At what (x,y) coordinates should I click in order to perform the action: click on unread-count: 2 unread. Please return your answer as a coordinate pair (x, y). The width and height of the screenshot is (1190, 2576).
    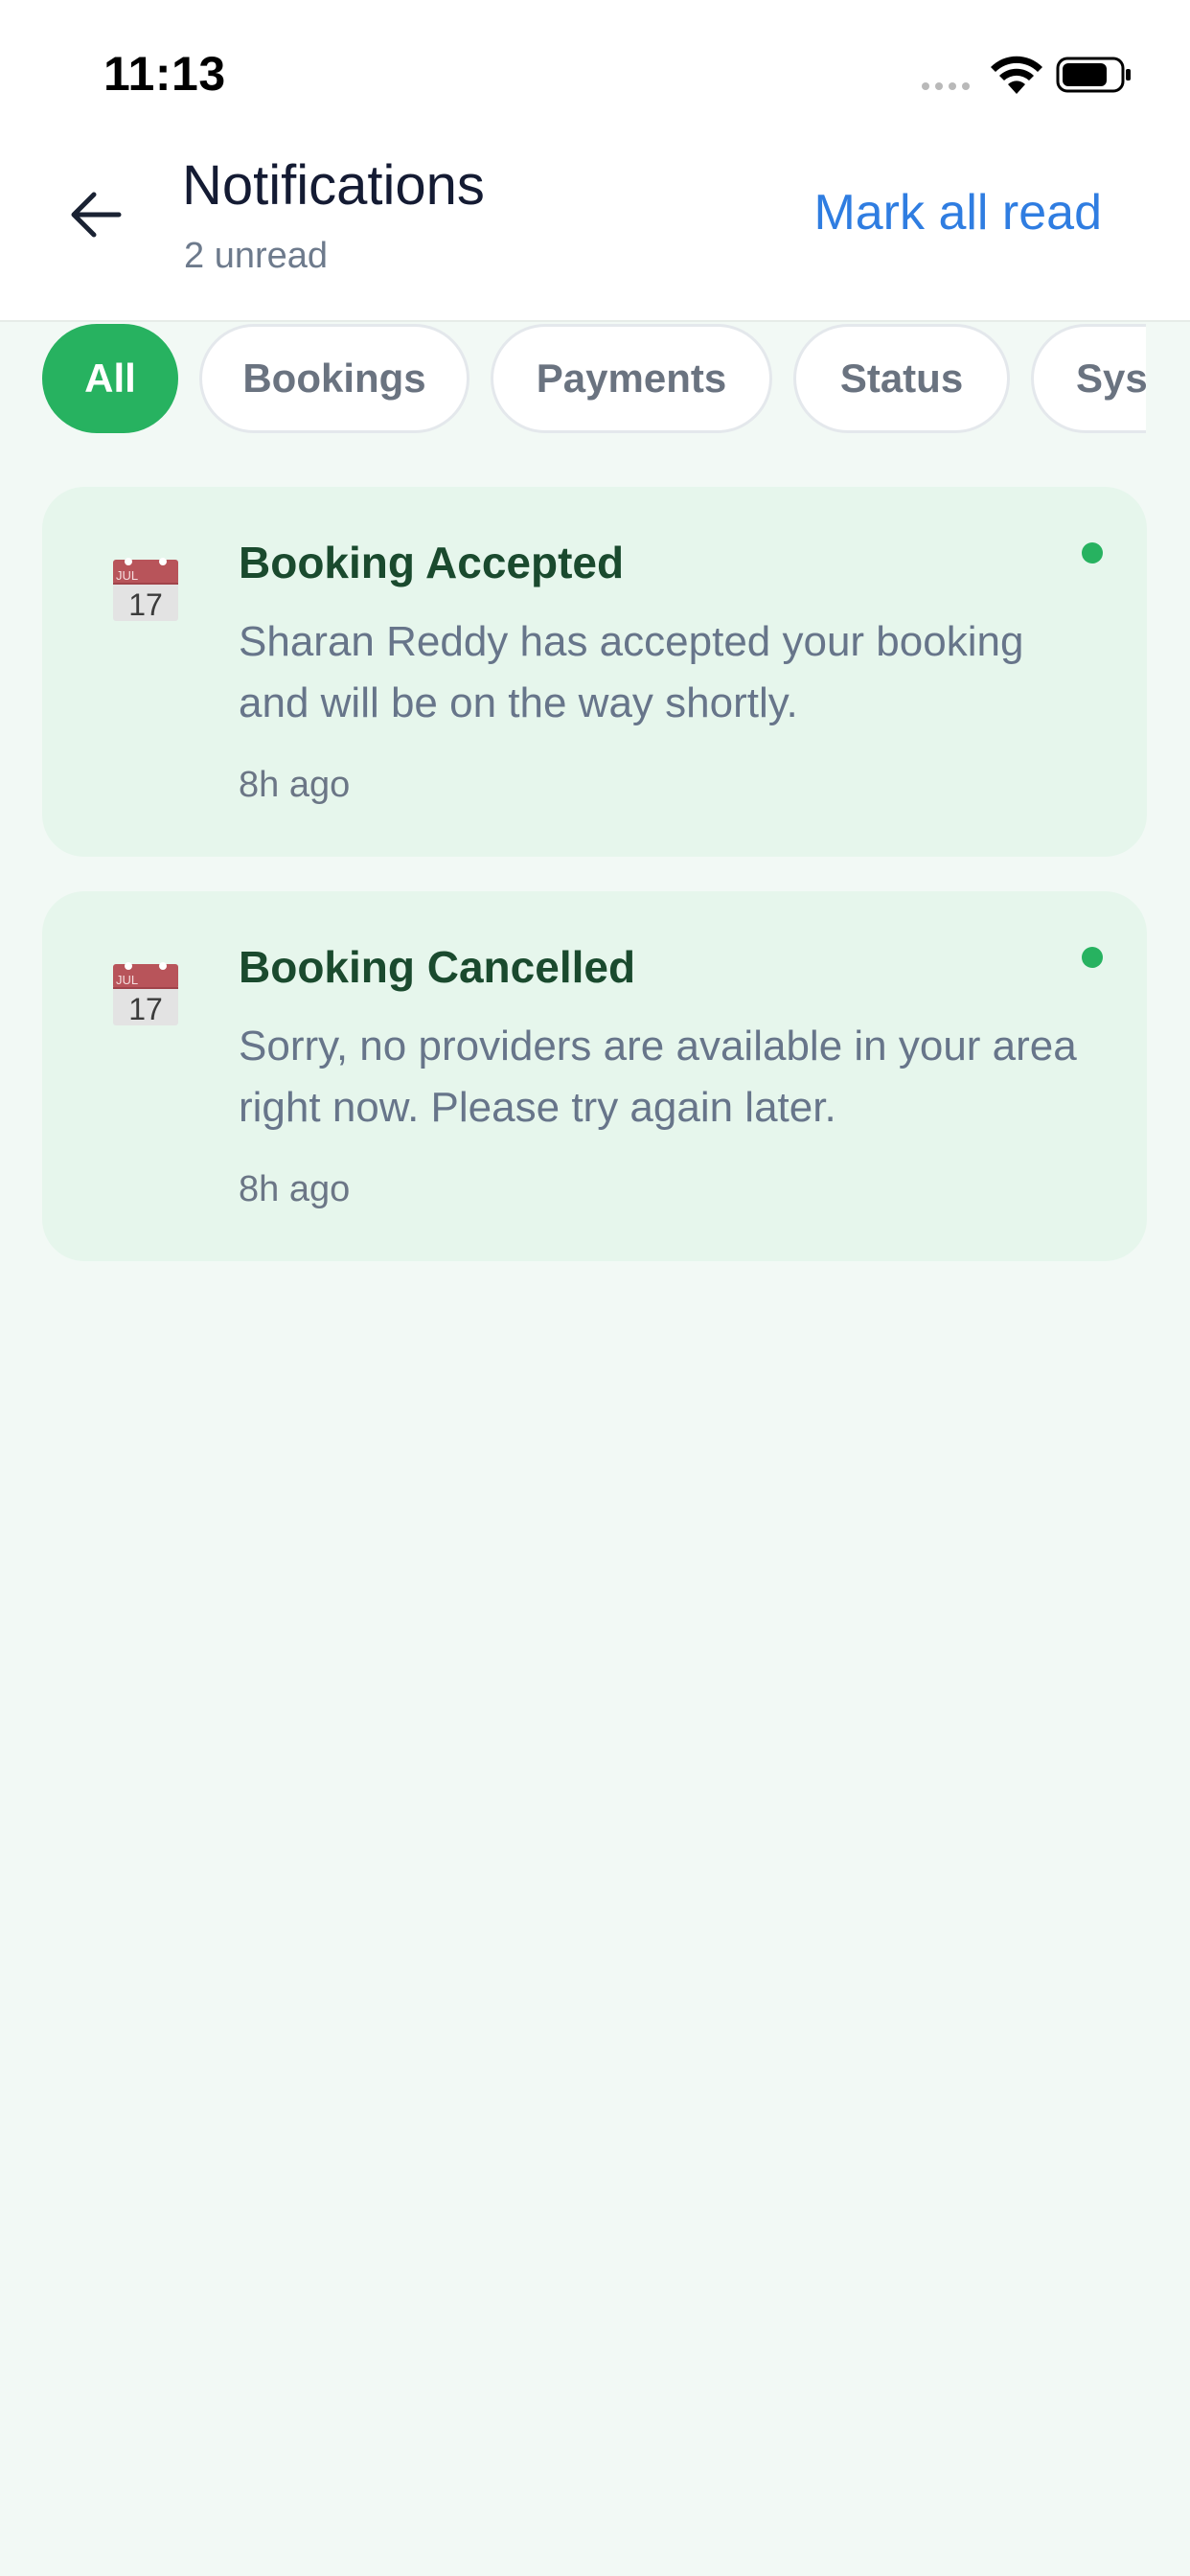
    Looking at the image, I should click on (256, 256).